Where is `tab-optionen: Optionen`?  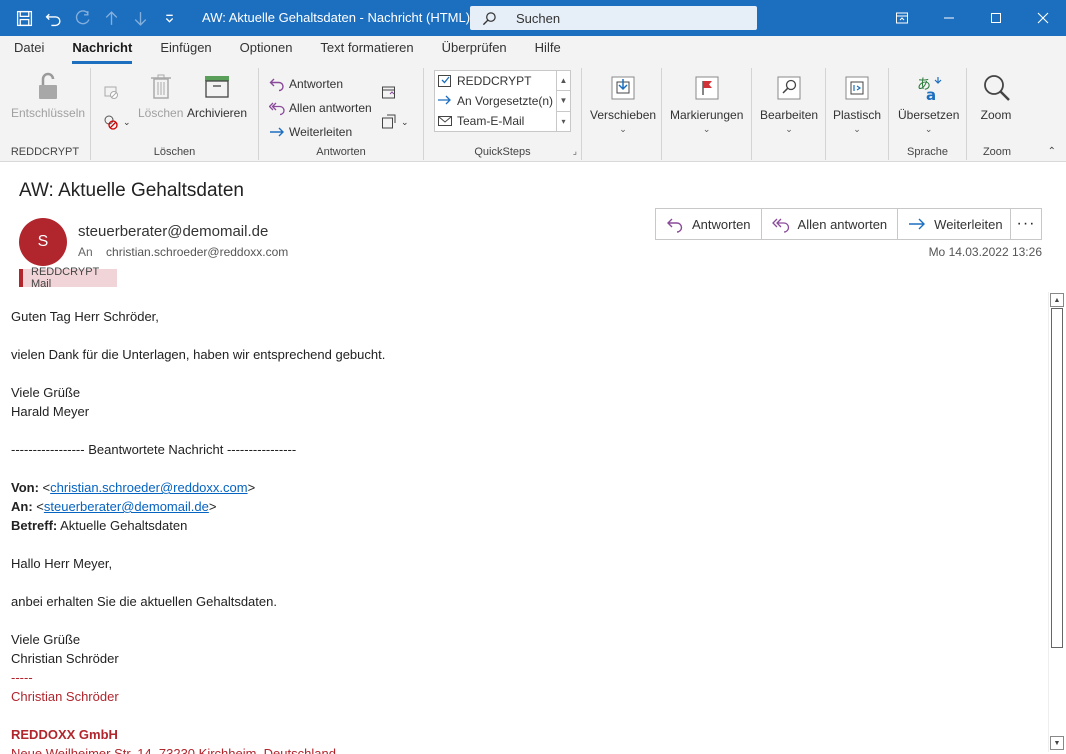 tab-optionen: Optionen is located at coordinates (266, 50).